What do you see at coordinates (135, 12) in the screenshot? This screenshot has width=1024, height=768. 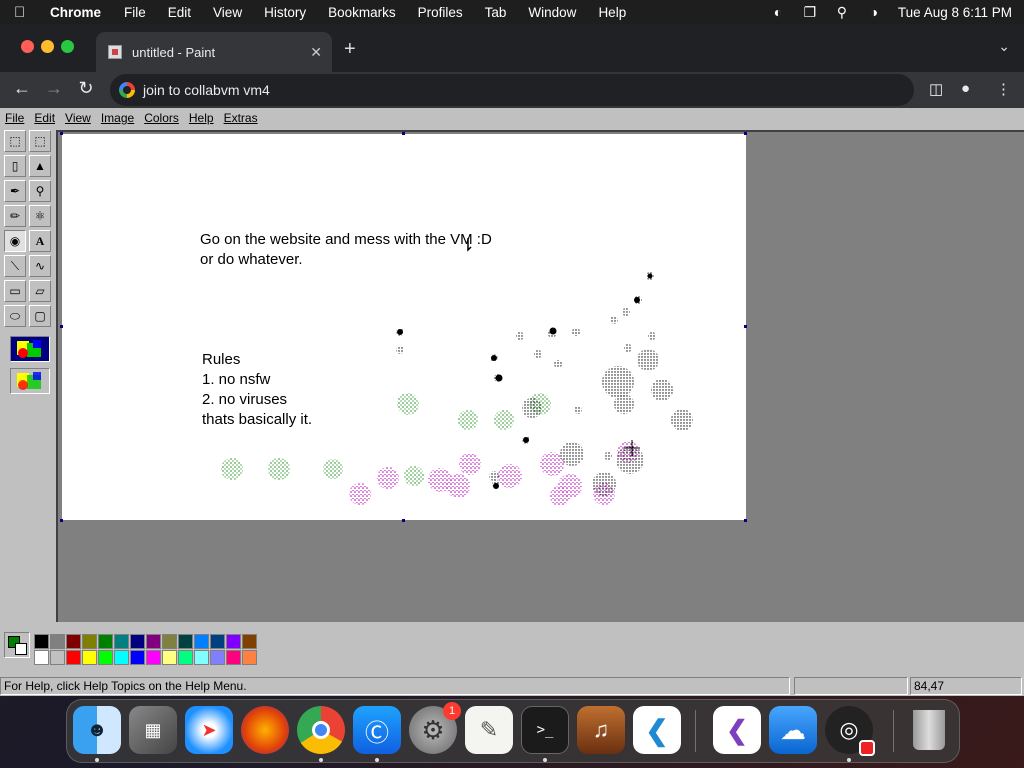 I see `menu-file: File` at bounding box center [135, 12].